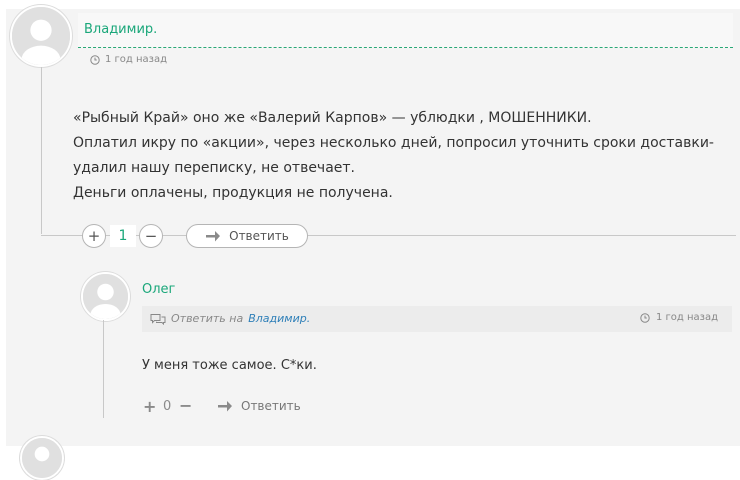 The image size is (740, 480). What do you see at coordinates (149, 406) in the screenshot?
I see `plus-icon: +` at bounding box center [149, 406].